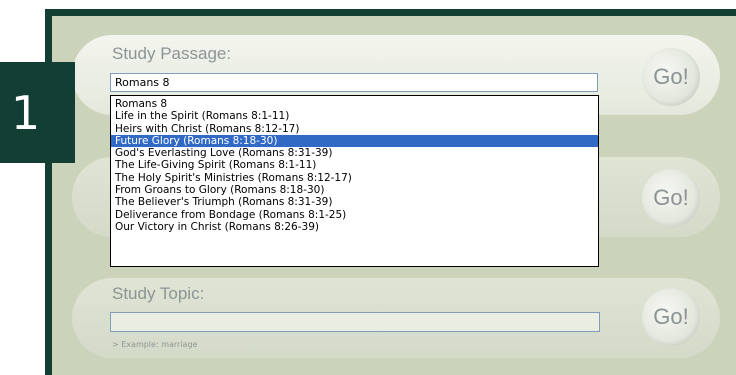 The width and height of the screenshot is (736, 375). I want to click on dropdown-item: Deliverance from Bondage (Romans 8:1-25), so click(354, 215).